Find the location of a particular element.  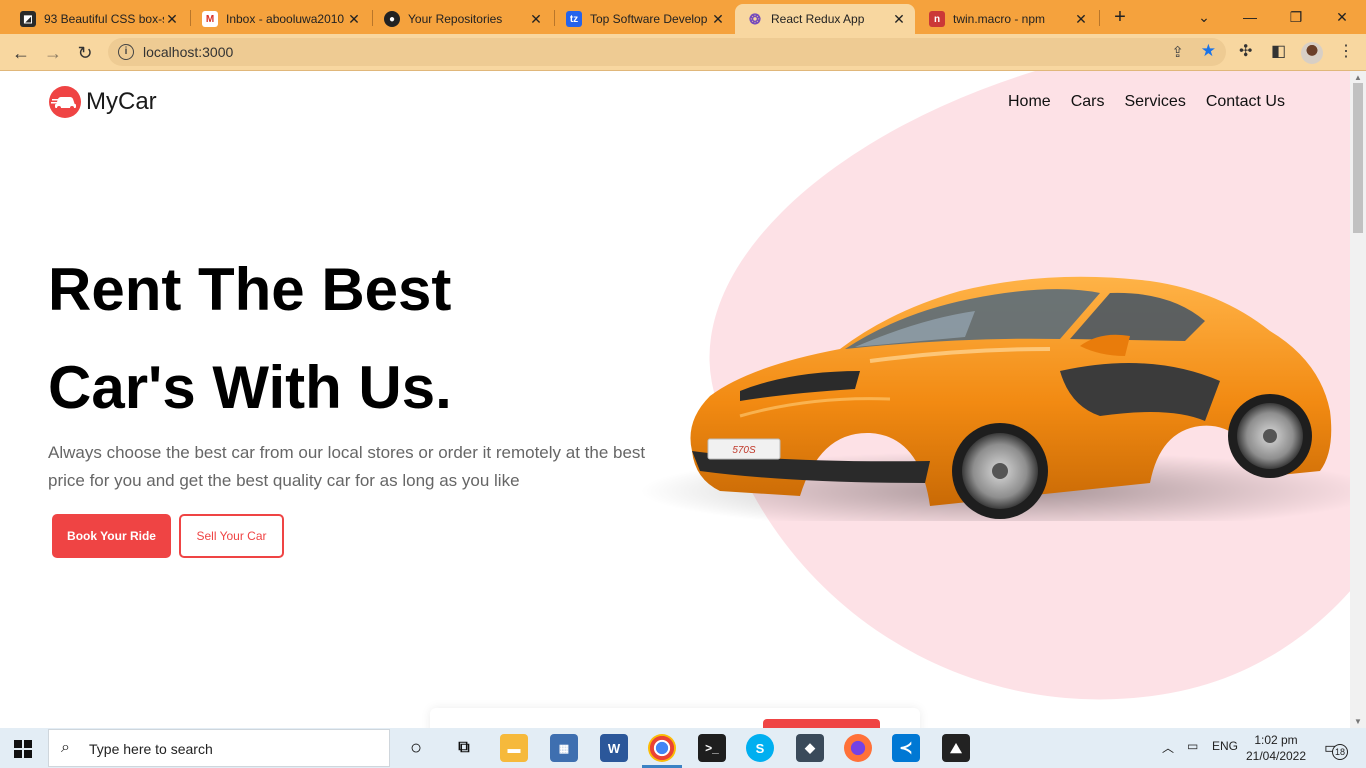

share-icon: ⇪ is located at coordinates (1177, 52).